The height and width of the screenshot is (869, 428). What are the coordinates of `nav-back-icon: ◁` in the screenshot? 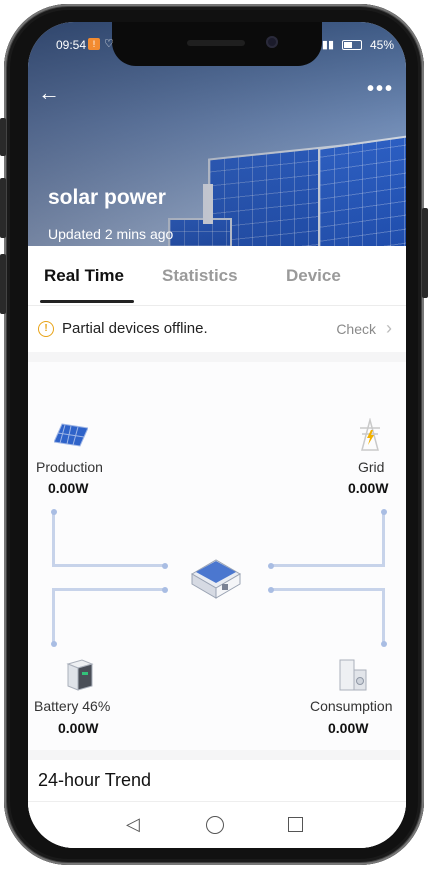 It's located at (133, 824).